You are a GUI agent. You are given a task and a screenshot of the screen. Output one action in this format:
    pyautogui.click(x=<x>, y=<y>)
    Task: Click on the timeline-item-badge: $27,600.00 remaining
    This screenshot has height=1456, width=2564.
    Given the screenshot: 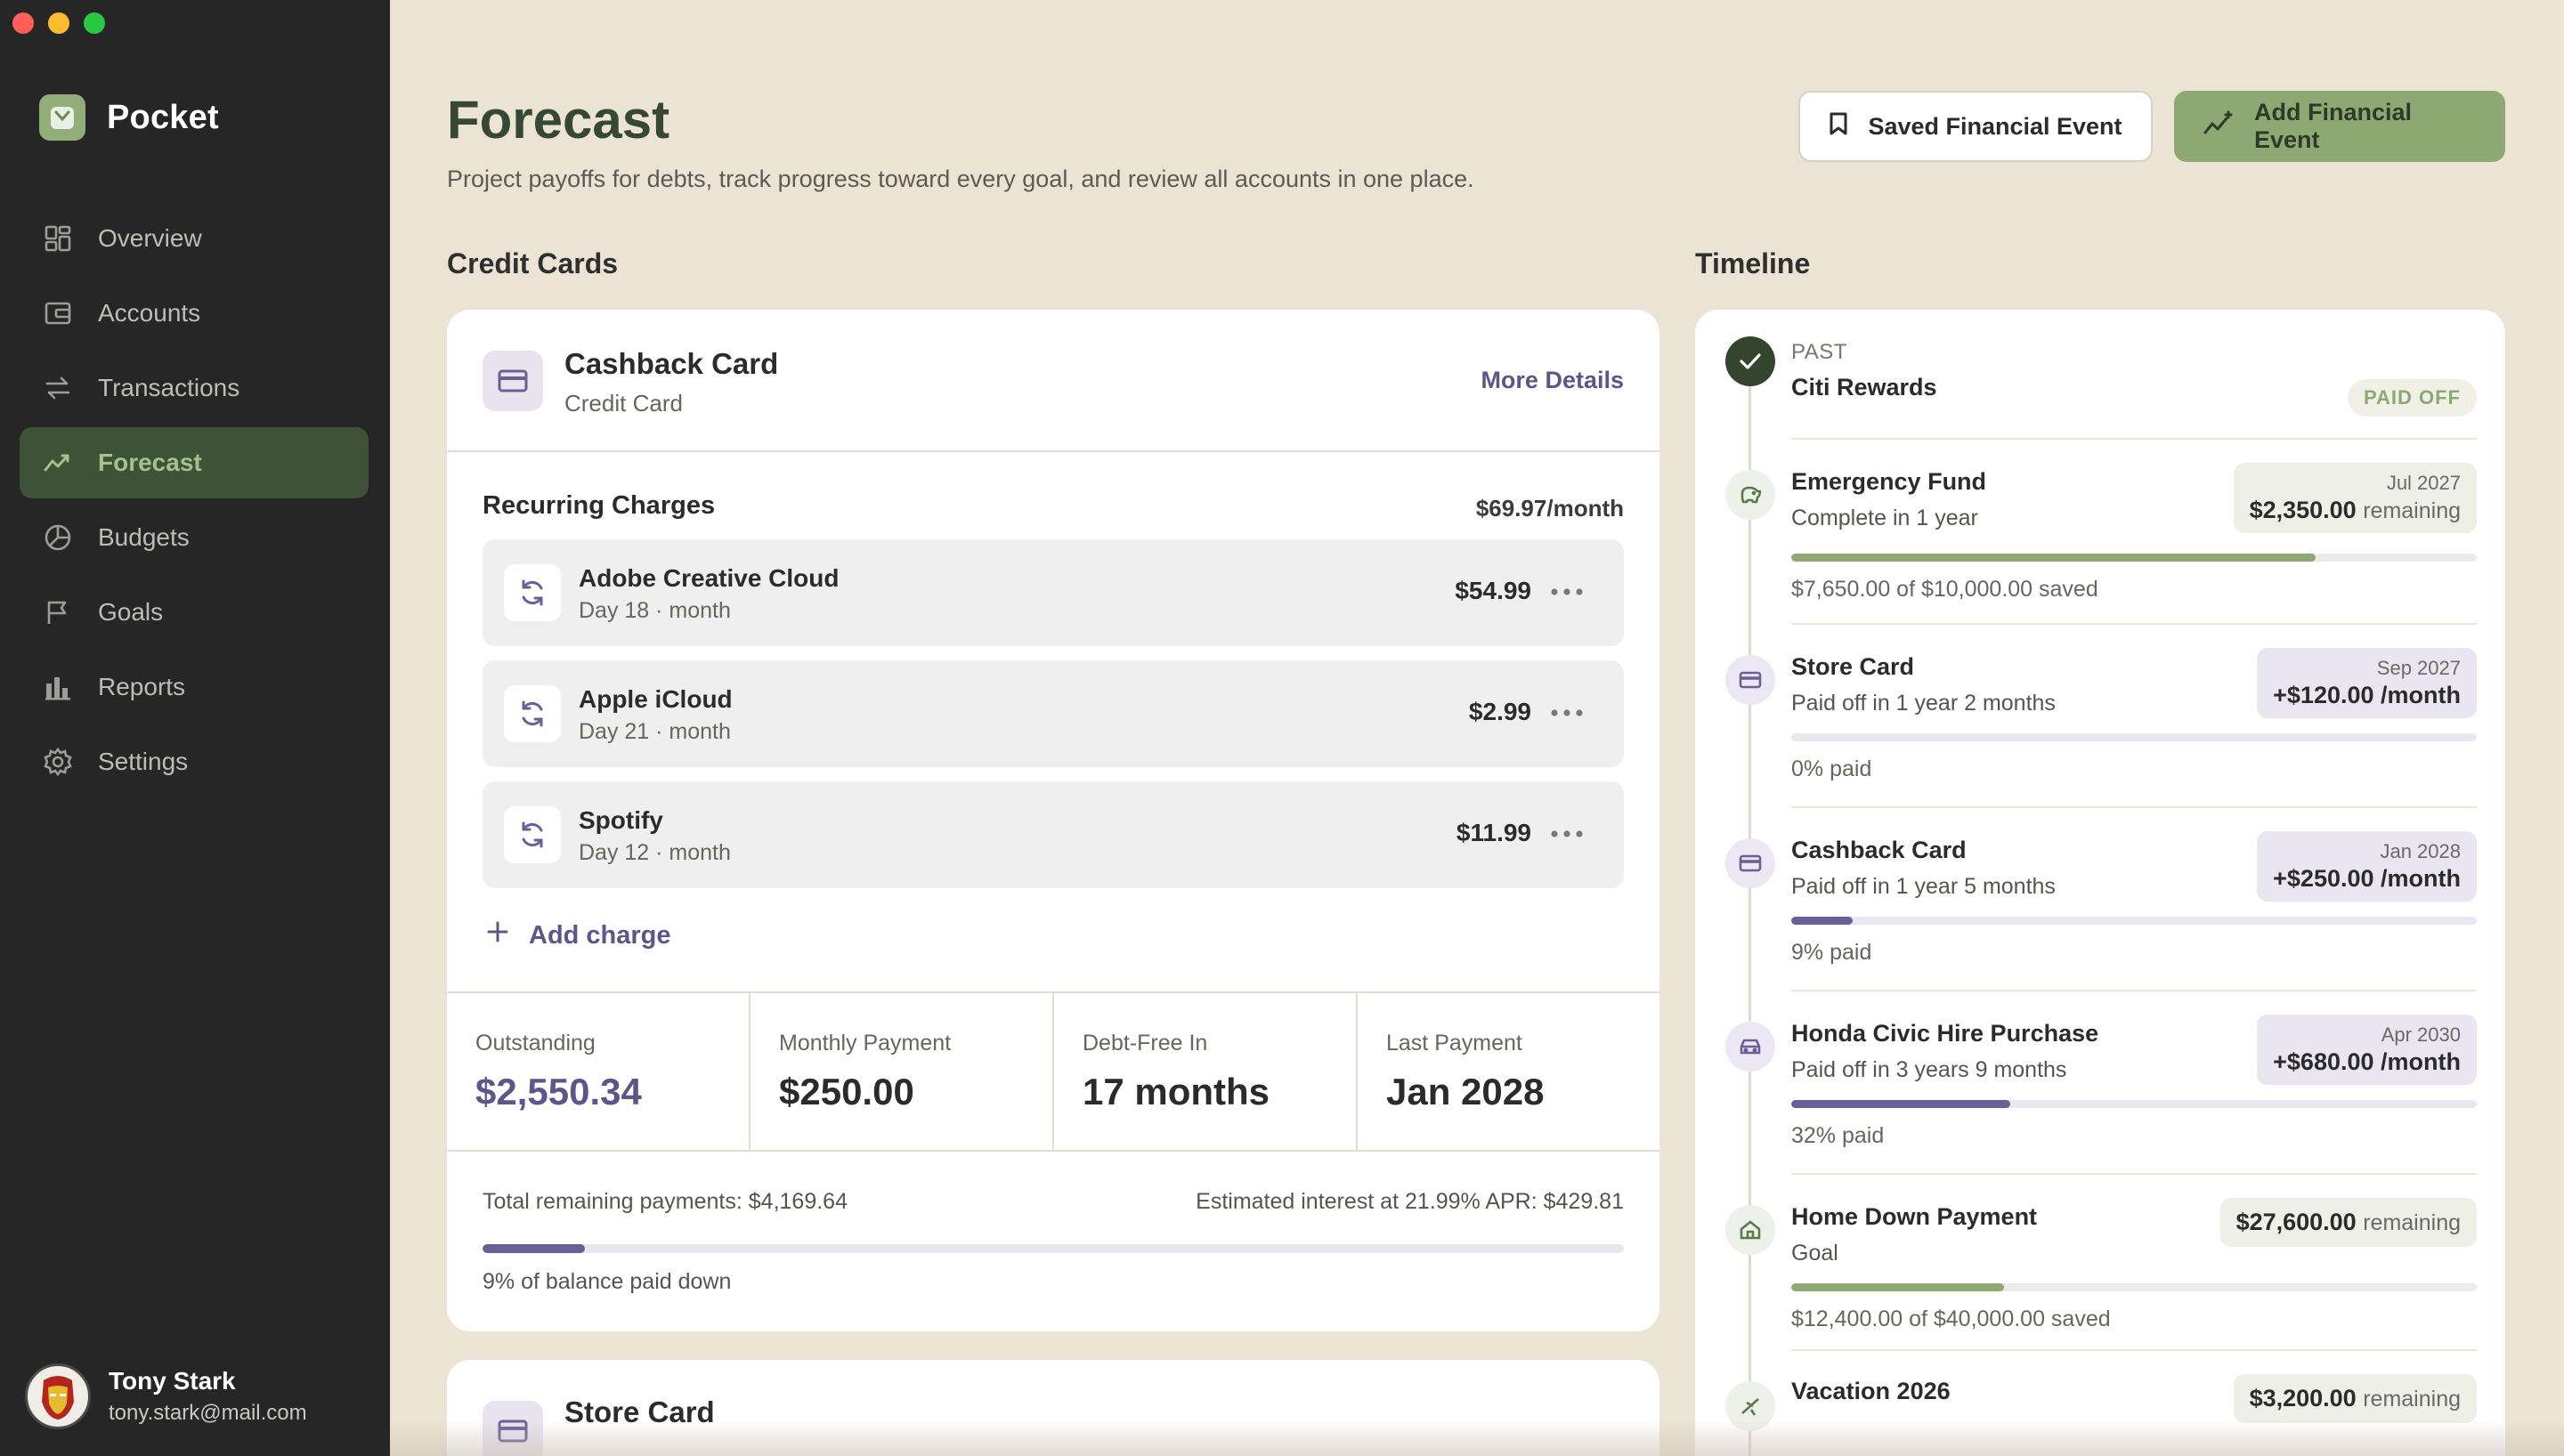 What is the action you would take?
    pyautogui.click(x=2348, y=1222)
    